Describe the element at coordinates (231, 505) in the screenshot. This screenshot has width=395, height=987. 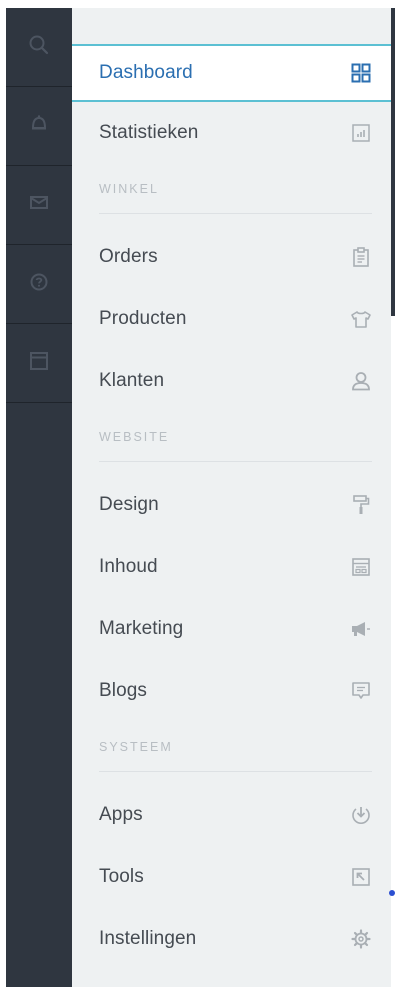
I see `nav-item-design: Design` at that location.